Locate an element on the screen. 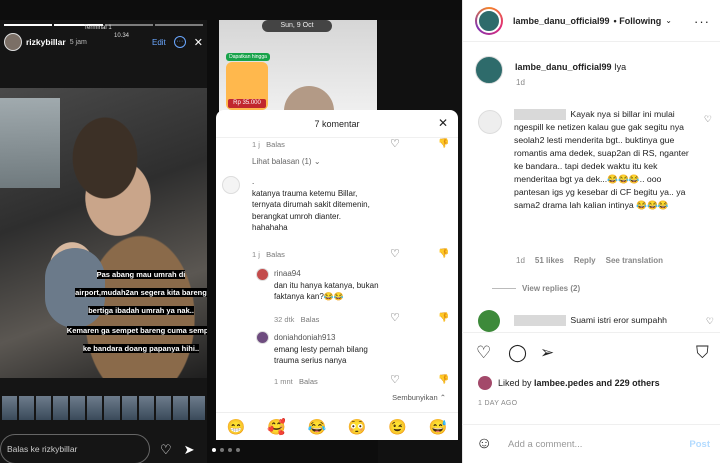 This screenshot has height=463, width=720. story-username: rizkybillar is located at coordinates (46, 42).